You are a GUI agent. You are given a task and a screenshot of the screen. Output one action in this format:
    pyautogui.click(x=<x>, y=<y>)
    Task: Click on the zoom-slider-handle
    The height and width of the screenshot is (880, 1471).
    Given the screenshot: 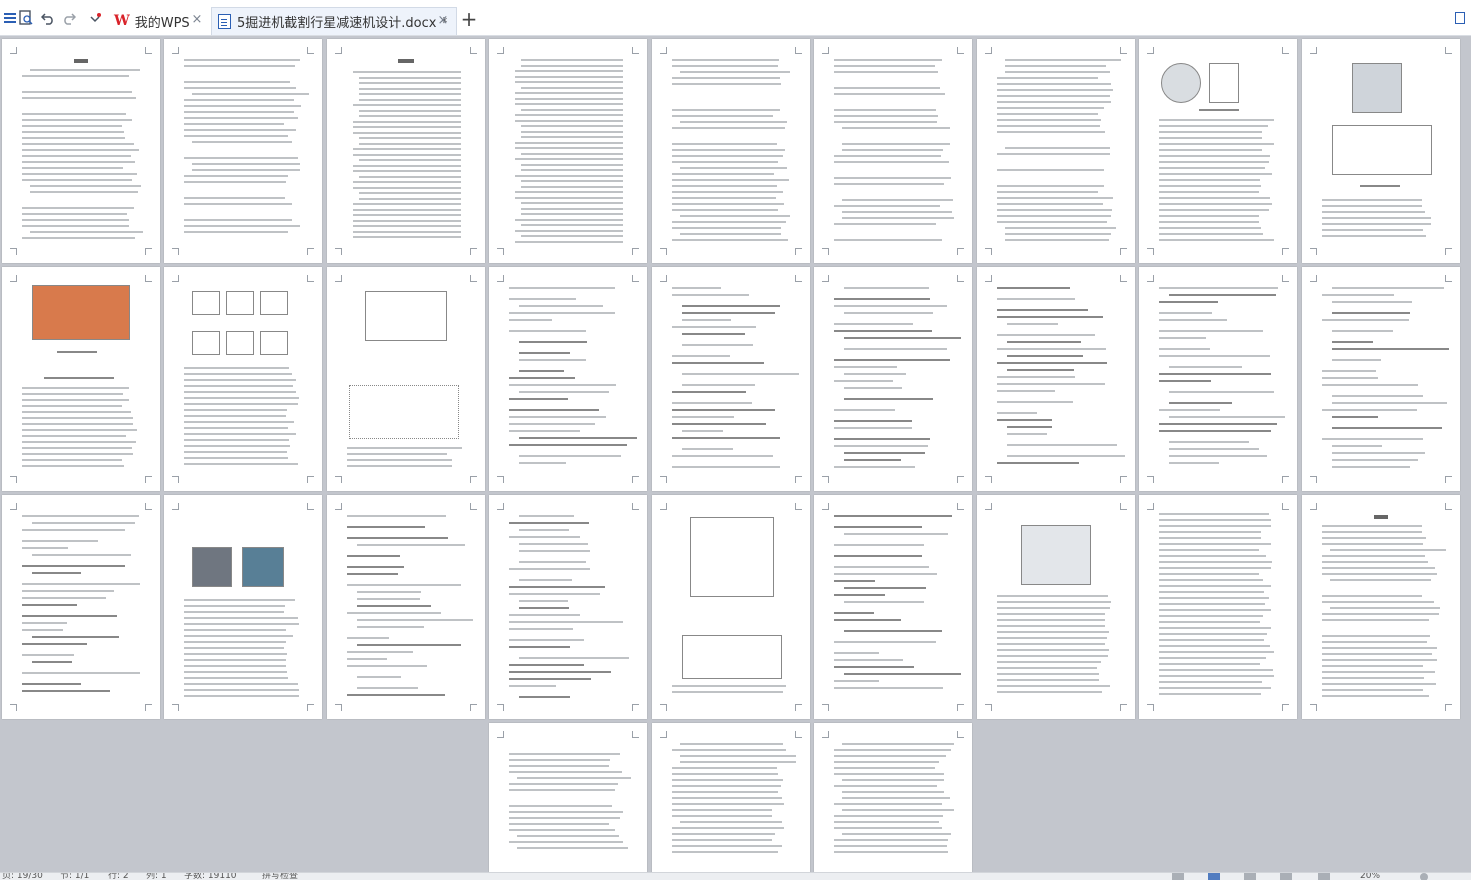 What is the action you would take?
    pyautogui.click(x=1424, y=876)
    